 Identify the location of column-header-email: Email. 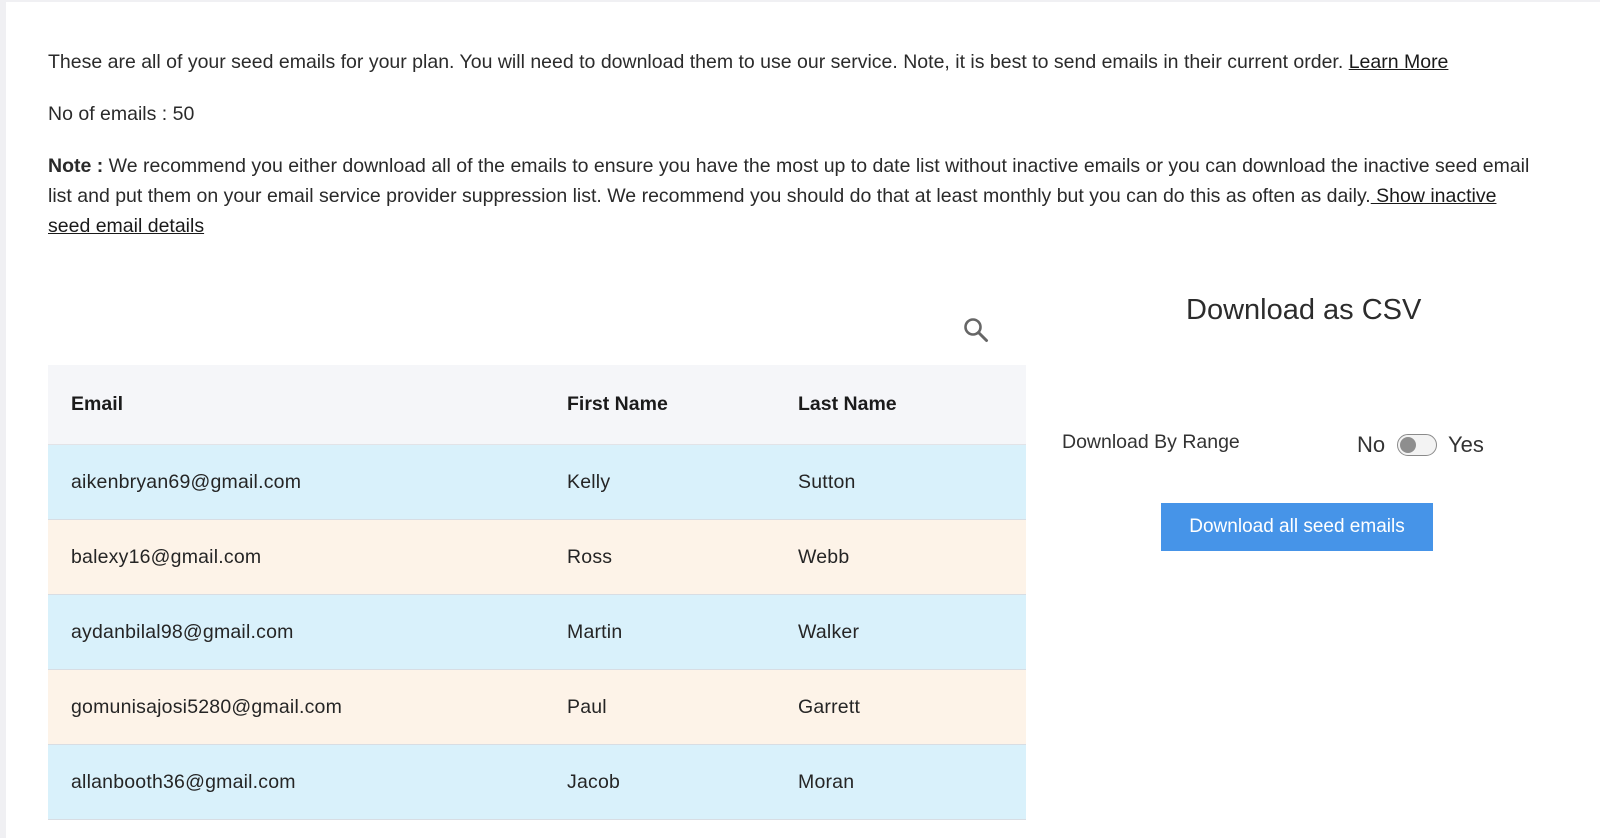
(307, 404).